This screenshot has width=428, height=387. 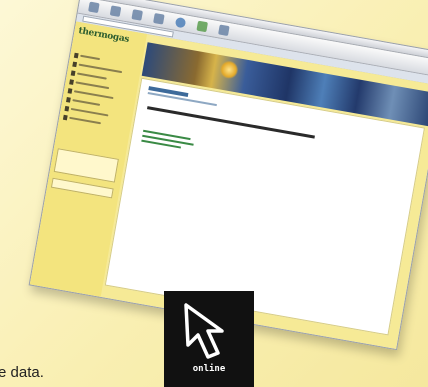 What do you see at coordinates (209, 369) in the screenshot?
I see `badge-label: online` at bounding box center [209, 369].